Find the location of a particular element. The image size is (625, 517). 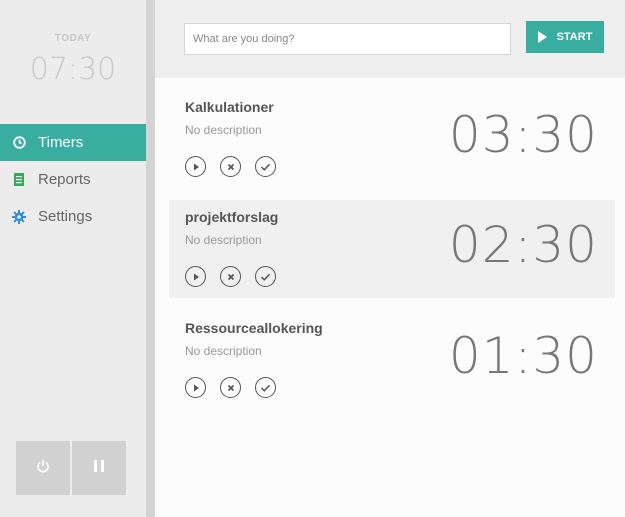

power-icon is located at coordinates (43, 468).